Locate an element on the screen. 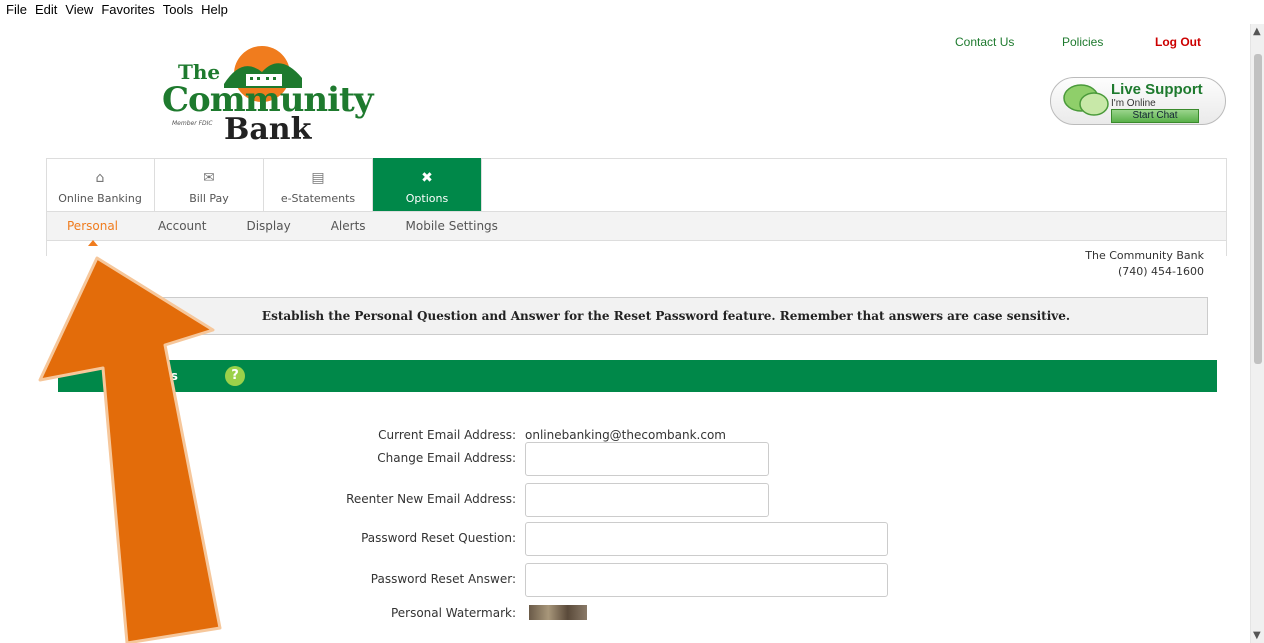  reenter-email-row: Reenter New Email Address: is located at coordinates (600, 500).